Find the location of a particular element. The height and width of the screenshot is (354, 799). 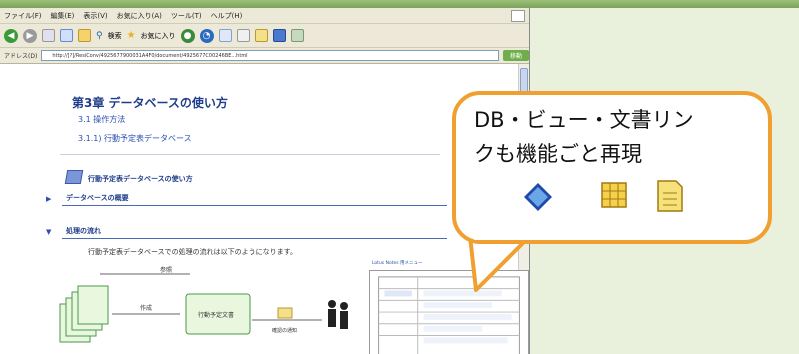

toolbar: ◀ ▶ ⚲ 検索 ★ お気に入り ● ◔ is located at coordinates (264, 36).